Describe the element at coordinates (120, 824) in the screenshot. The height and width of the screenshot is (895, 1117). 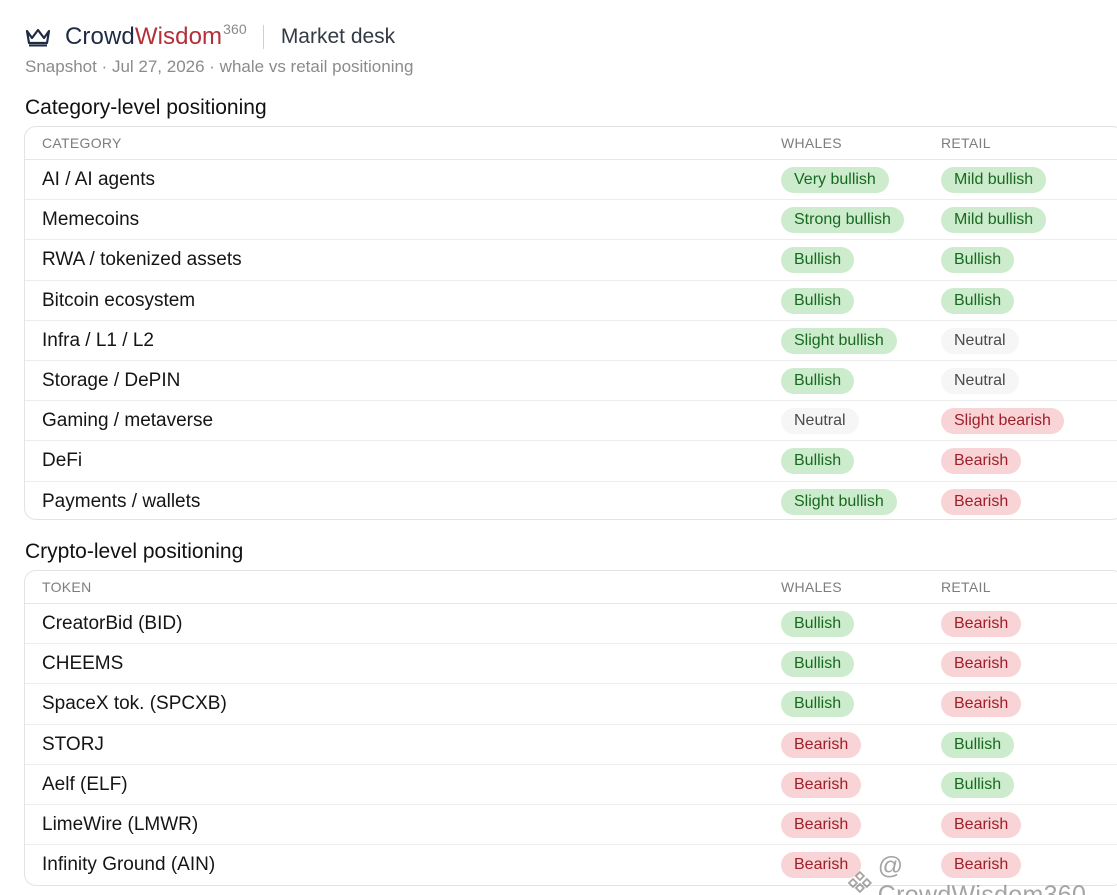
I see `row-name: LimeWire (LMWR)` at that location.